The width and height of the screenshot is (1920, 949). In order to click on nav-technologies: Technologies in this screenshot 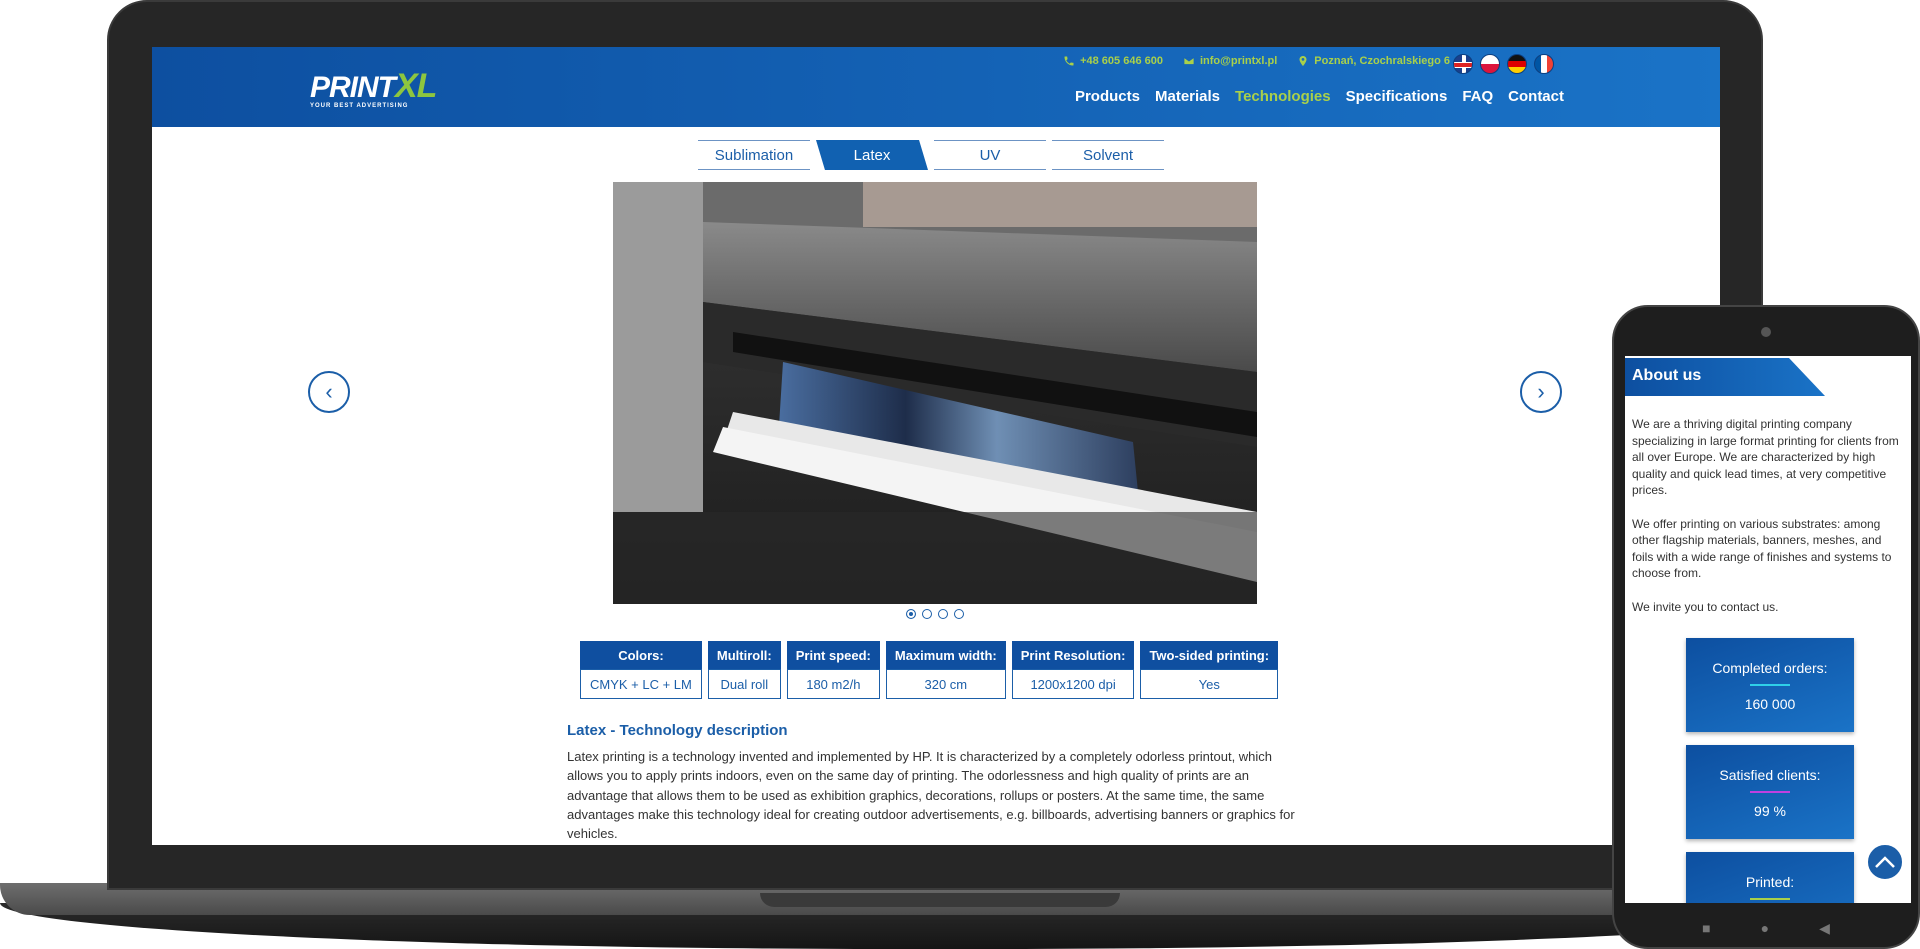, I will do `click(1283, 96)`.